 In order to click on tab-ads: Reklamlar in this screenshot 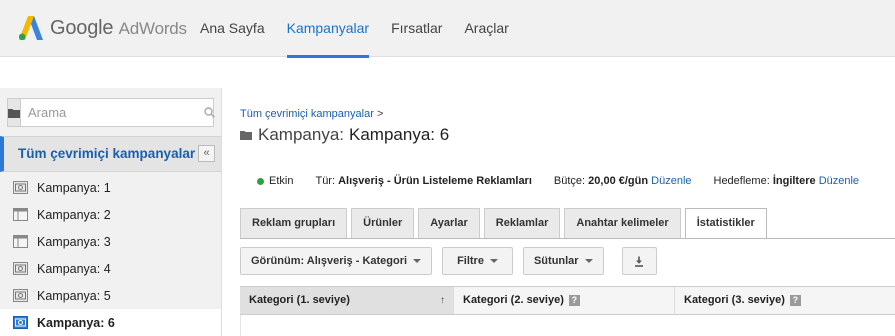, I will do `click(522, 223)`.